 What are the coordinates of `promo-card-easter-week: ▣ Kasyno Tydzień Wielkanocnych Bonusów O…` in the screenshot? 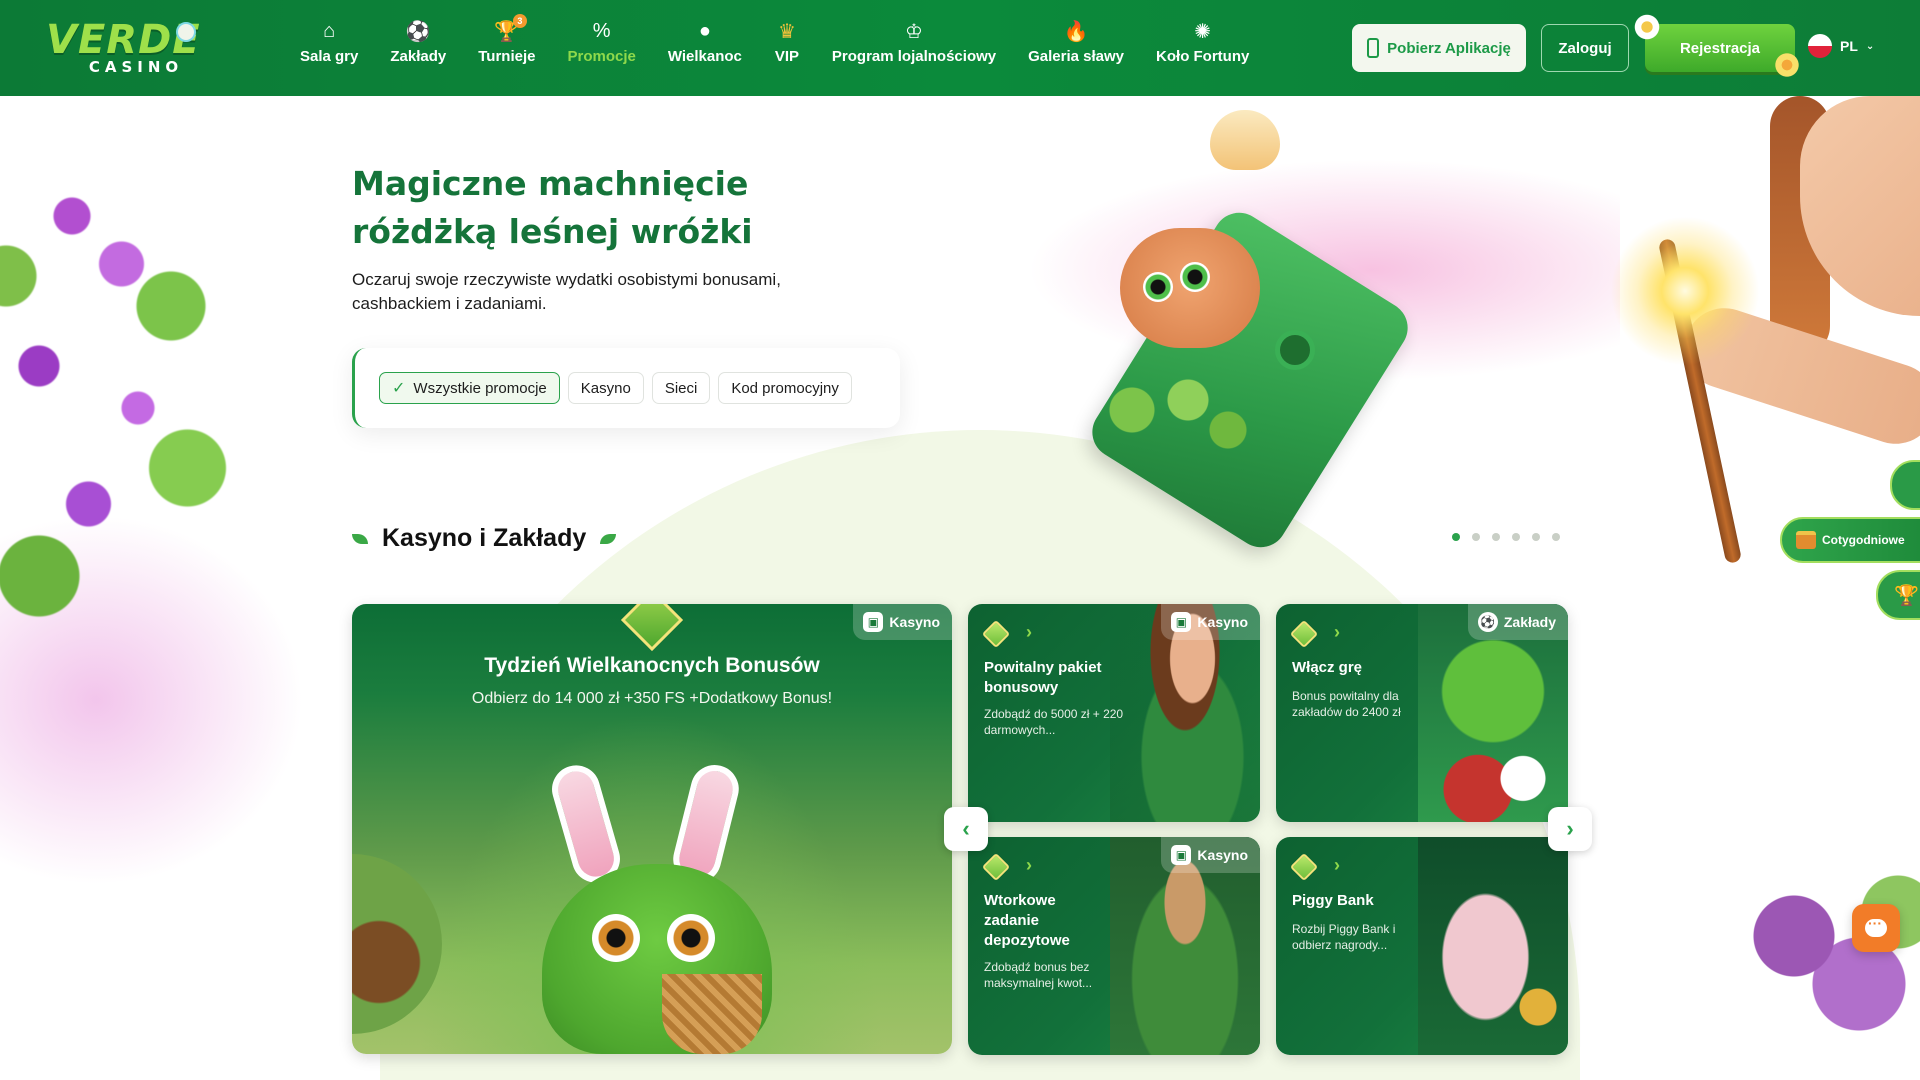 It's located at (652, 829).